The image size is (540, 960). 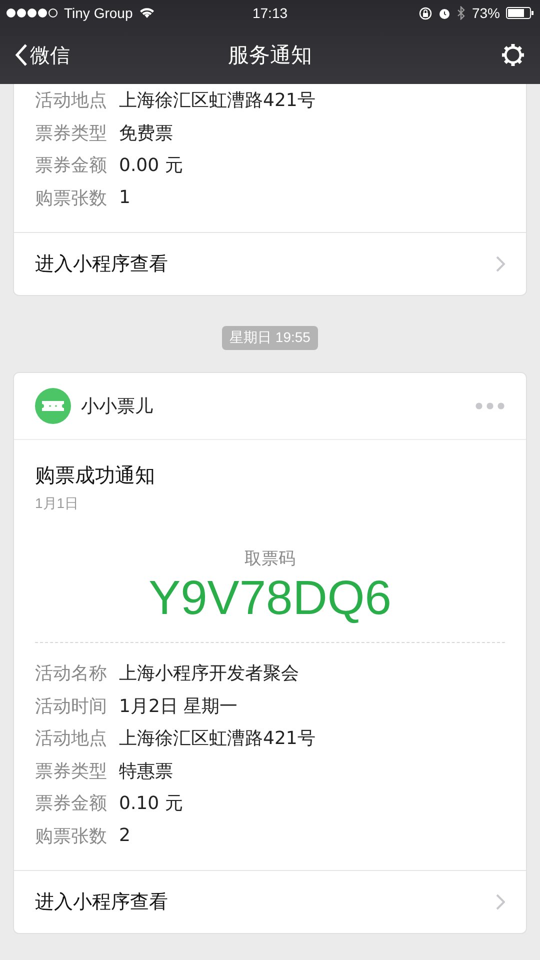 I want to click on alarm-icon, so click(x=444, y=13).